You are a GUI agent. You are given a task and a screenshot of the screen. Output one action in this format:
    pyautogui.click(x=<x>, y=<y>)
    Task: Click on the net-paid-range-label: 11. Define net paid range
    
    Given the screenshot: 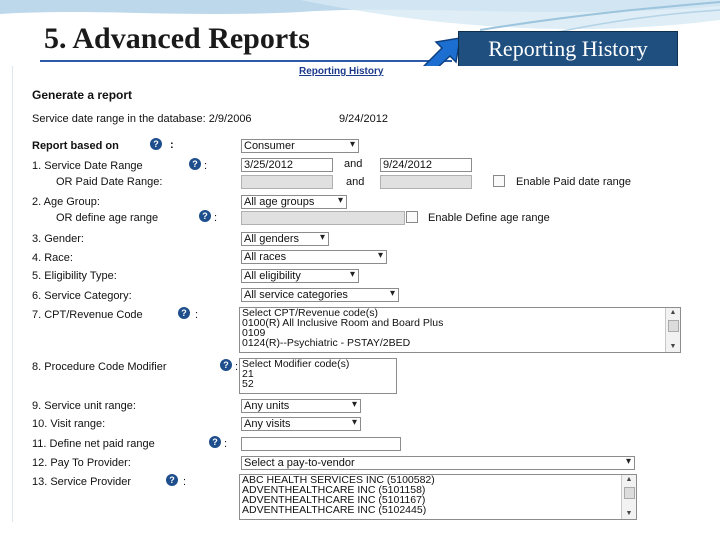 What is the action you would take?
    pyautogui.click(x=93, y=444)
    